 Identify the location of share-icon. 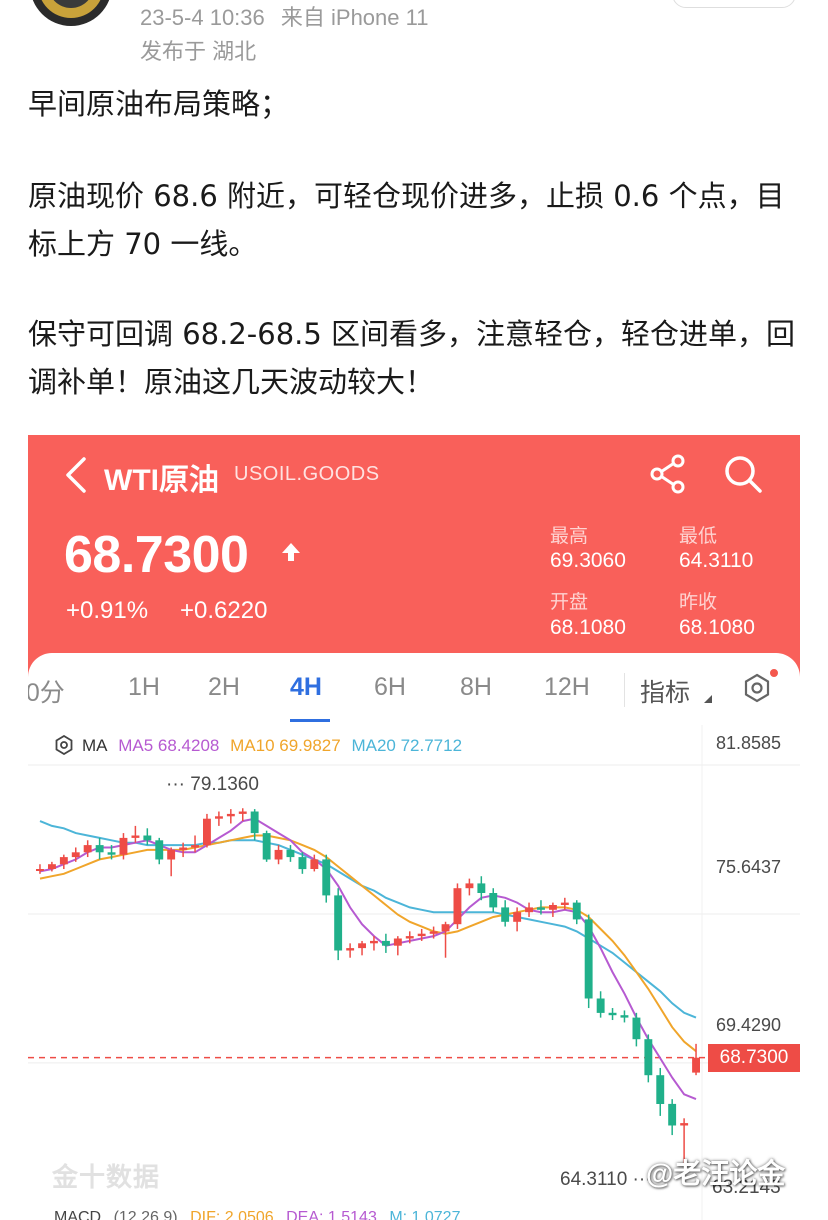
(668, 474).